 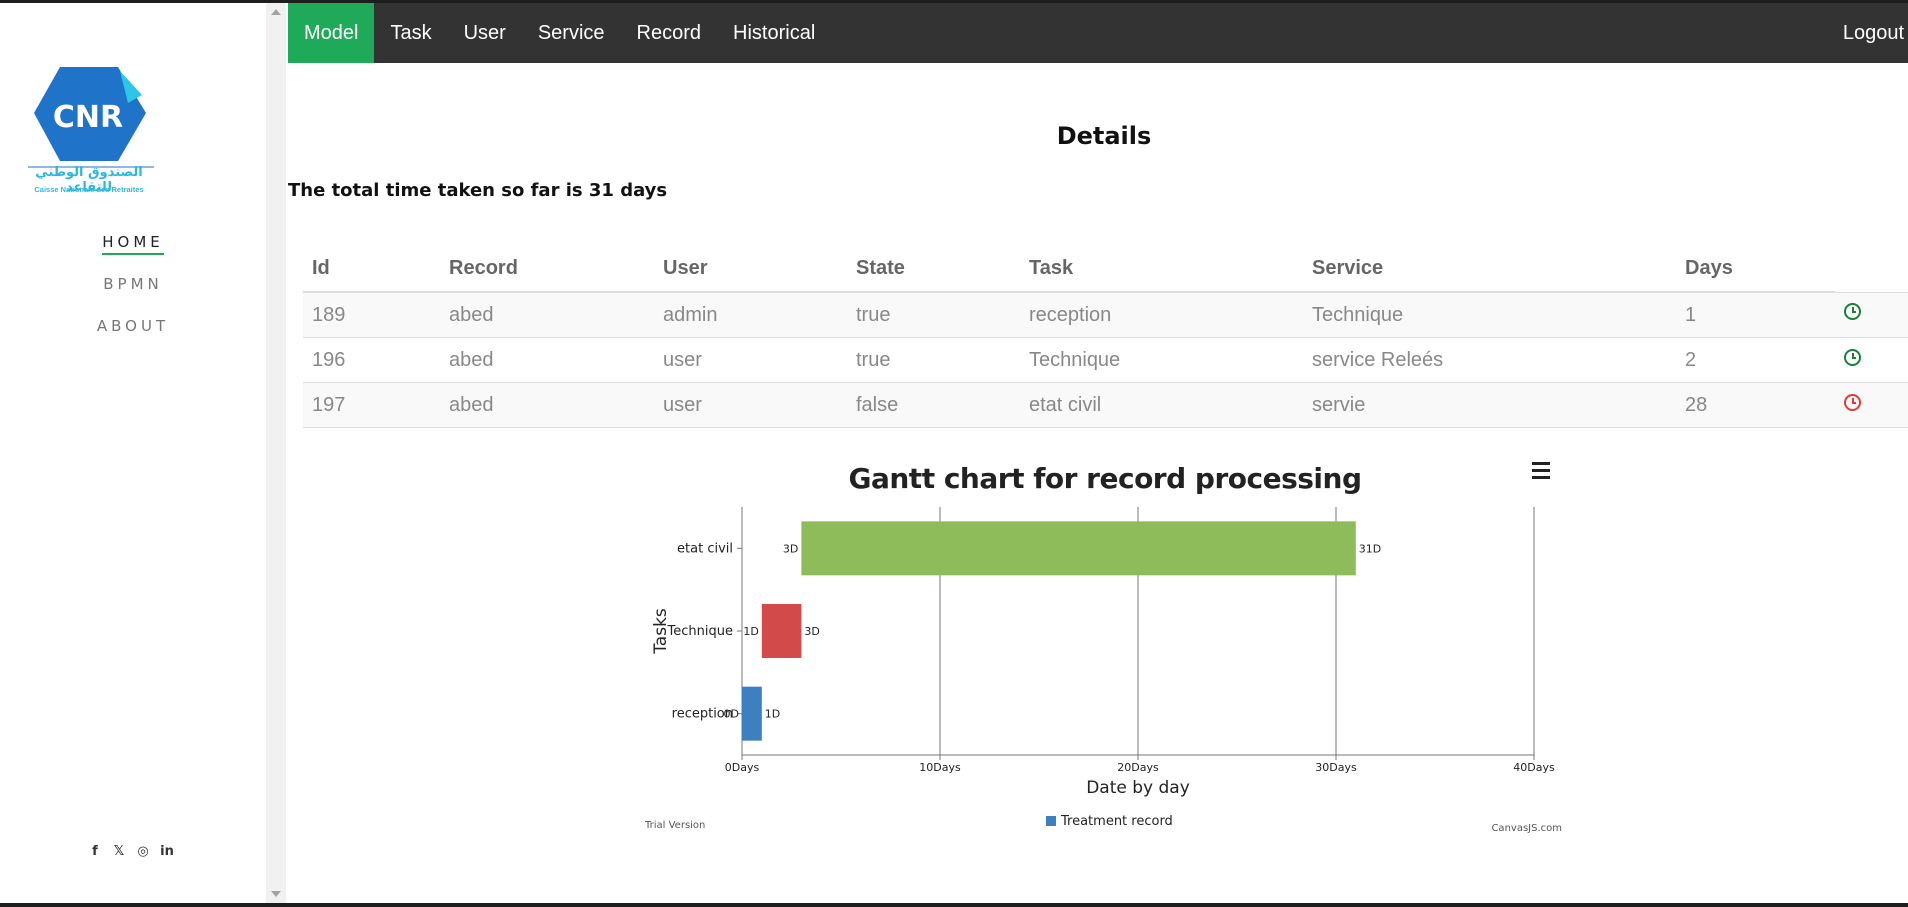 I want to click on header-user: User, so click(x=750, y=269).